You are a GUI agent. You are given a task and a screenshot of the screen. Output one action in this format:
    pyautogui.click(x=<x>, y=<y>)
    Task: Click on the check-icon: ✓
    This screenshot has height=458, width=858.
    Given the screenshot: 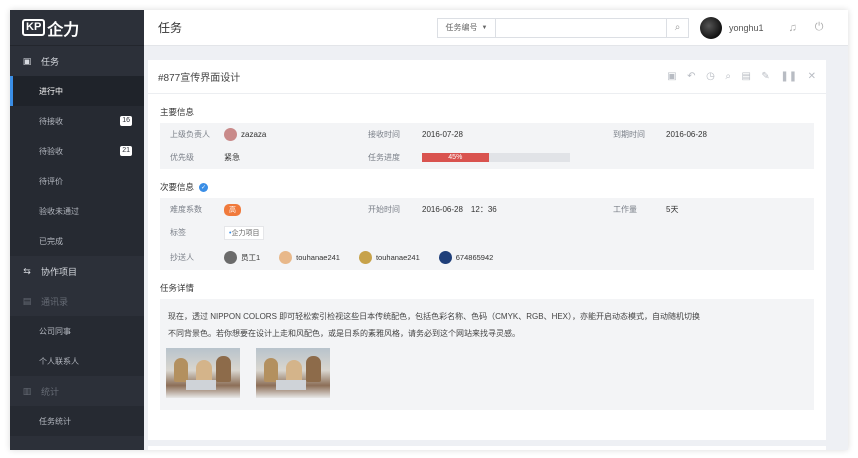 What is the action you would take?
    pyautogui.click(x=204, y=187)
    